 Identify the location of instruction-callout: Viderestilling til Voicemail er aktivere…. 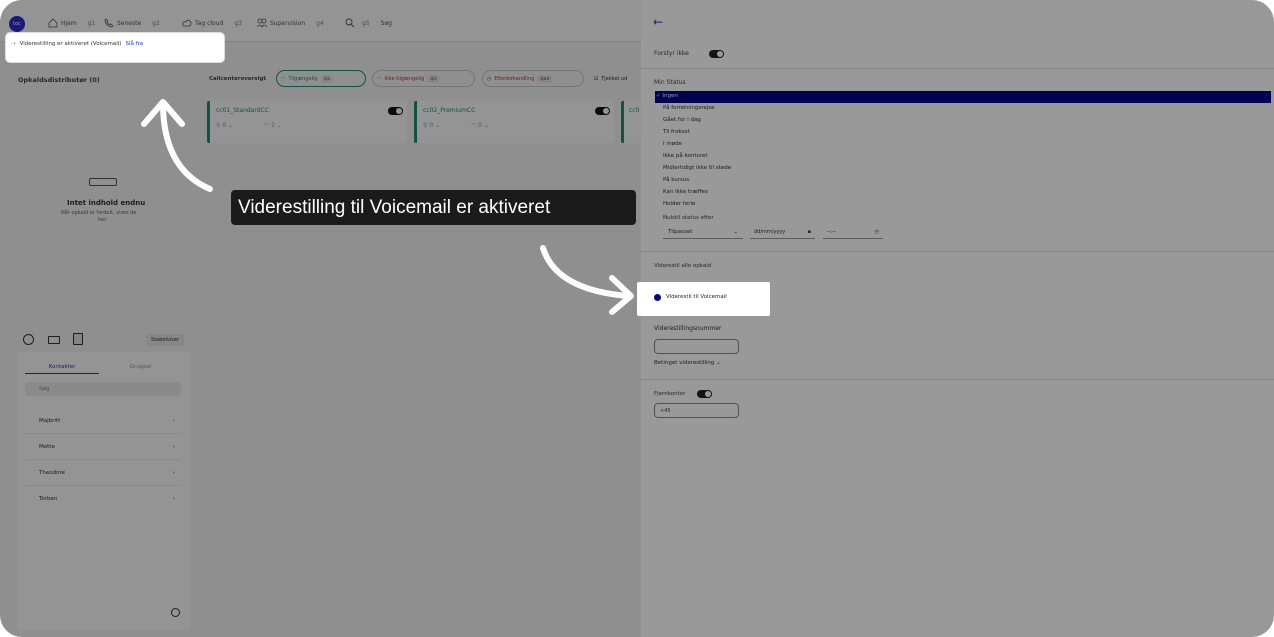
(433, 207).